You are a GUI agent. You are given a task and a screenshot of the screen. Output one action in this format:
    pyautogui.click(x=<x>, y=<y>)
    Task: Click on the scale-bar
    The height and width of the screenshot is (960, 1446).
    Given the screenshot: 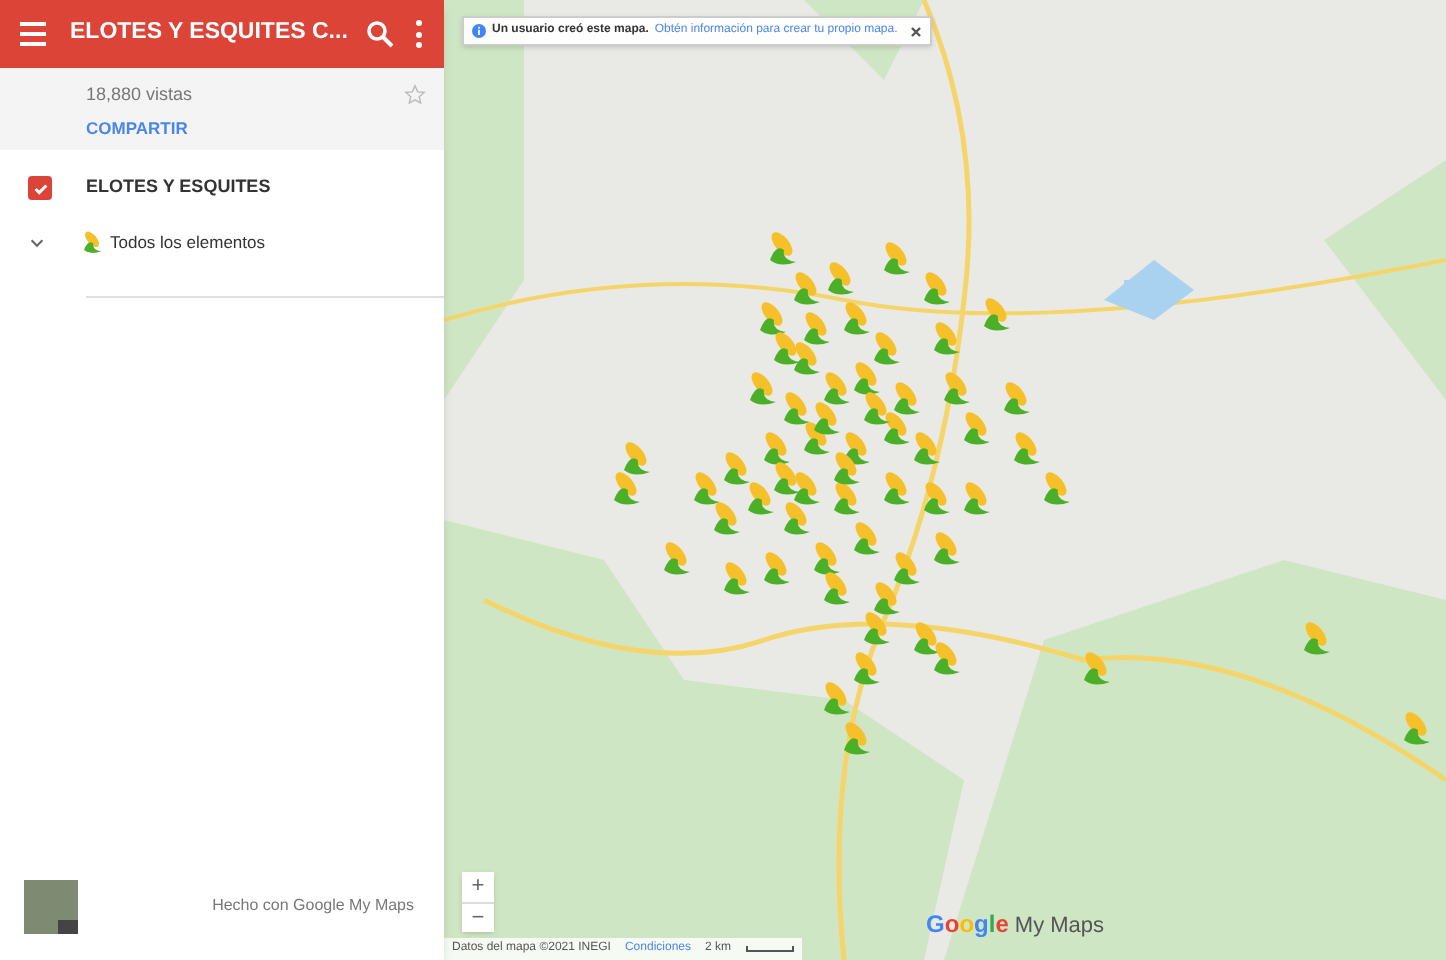 What is the action you would take?
    pyautogui.click(x=769, y=949)
    